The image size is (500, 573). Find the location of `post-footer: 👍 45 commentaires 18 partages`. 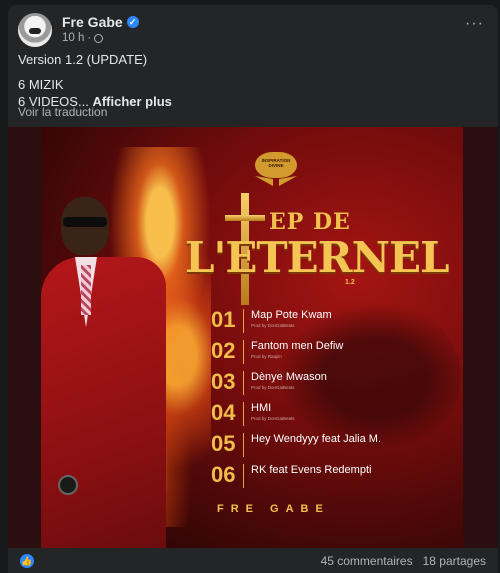

post-footer: 👍 45 commentaires 18 partages is located at coordinates (253, 561).